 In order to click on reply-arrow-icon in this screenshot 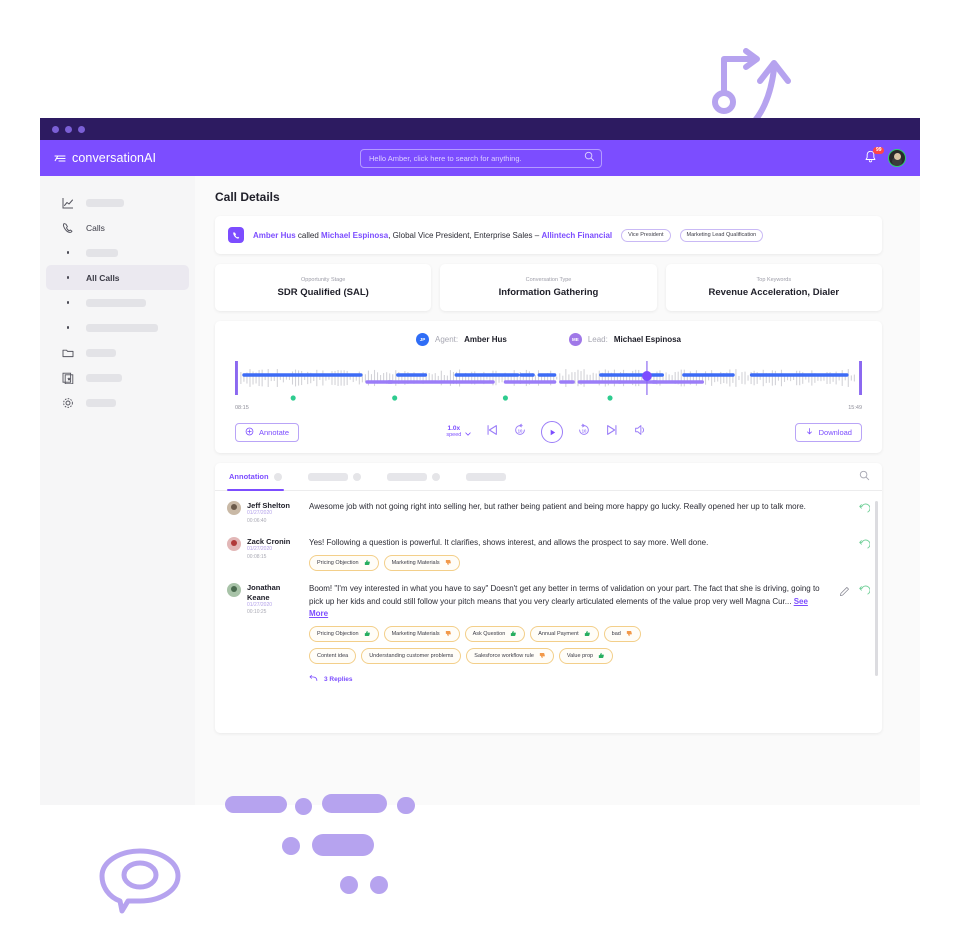, I will do `click(313, 679)`.